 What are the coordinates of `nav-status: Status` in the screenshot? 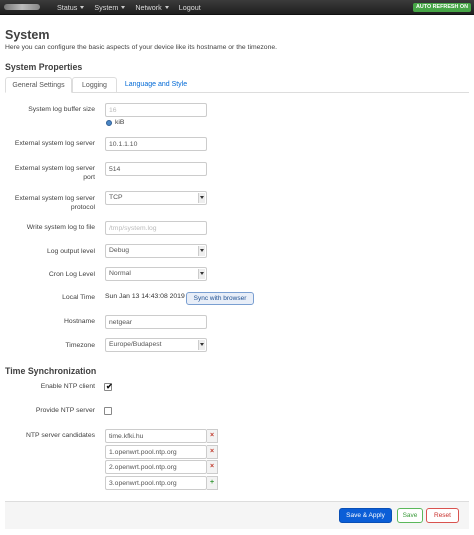 It's located at (70, 7).